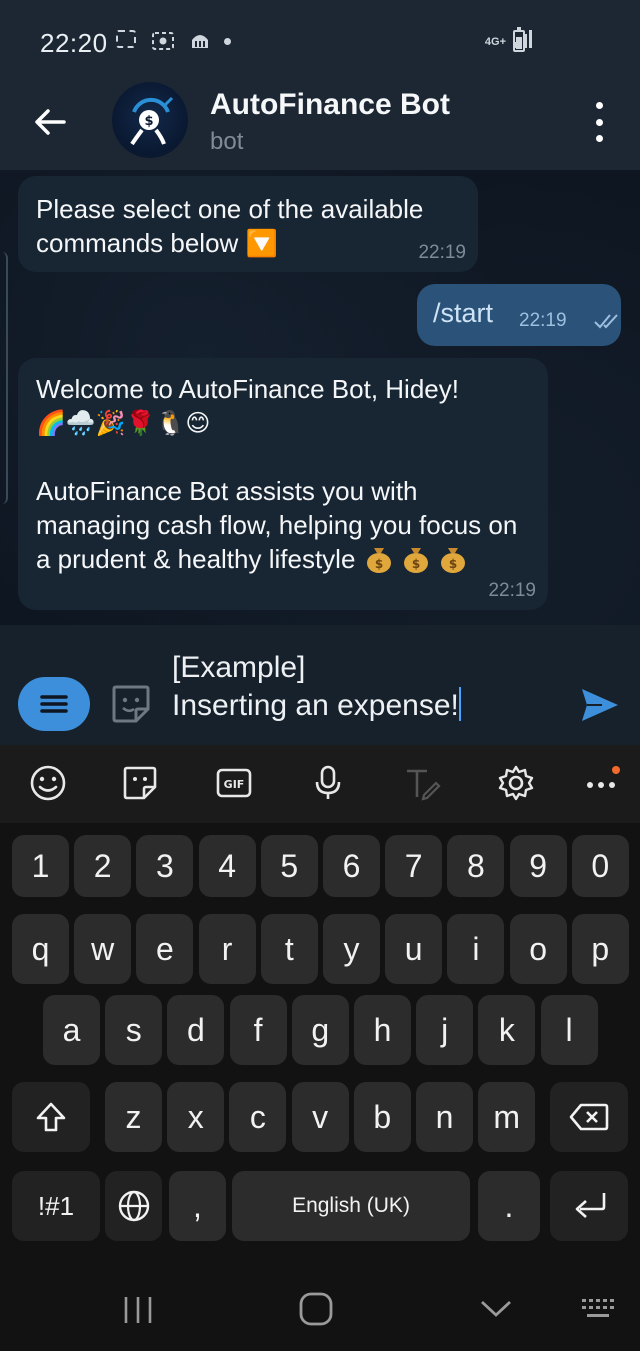 The width and height of the screenshot is (640, 1351). I want to click on key-7: 7, so click(414, 866).